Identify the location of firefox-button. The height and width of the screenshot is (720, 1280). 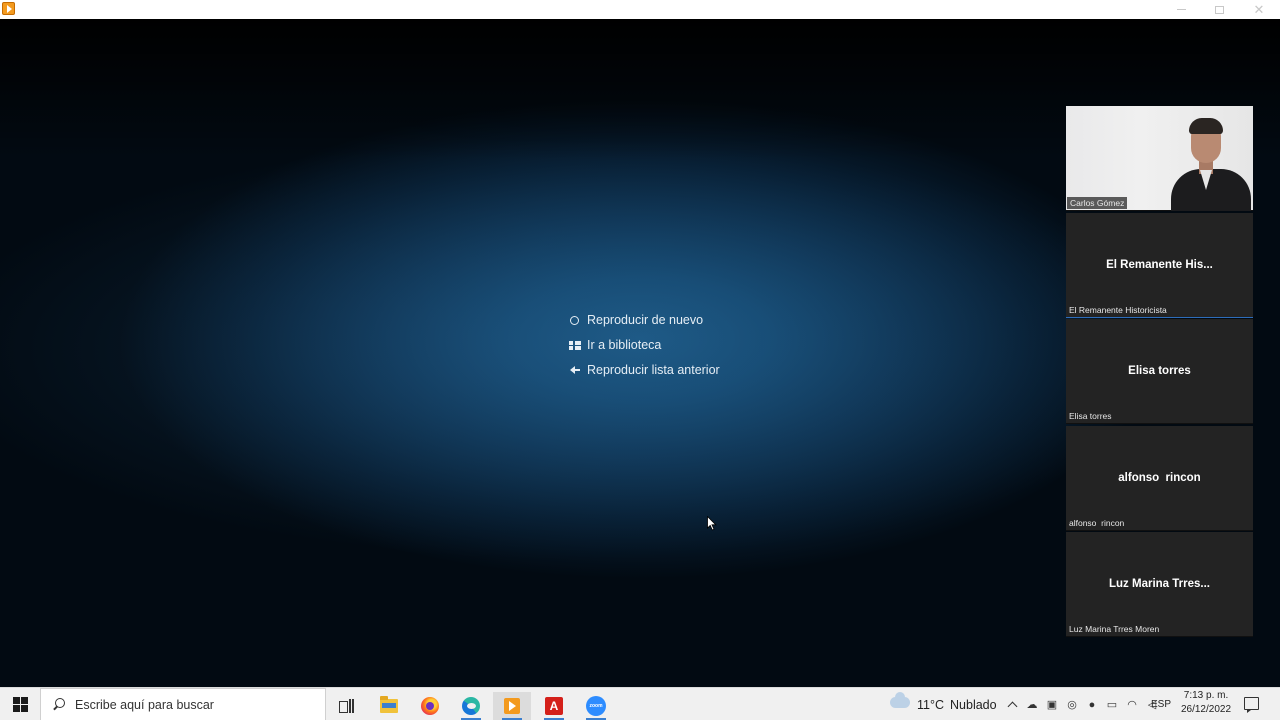
(430, 706).